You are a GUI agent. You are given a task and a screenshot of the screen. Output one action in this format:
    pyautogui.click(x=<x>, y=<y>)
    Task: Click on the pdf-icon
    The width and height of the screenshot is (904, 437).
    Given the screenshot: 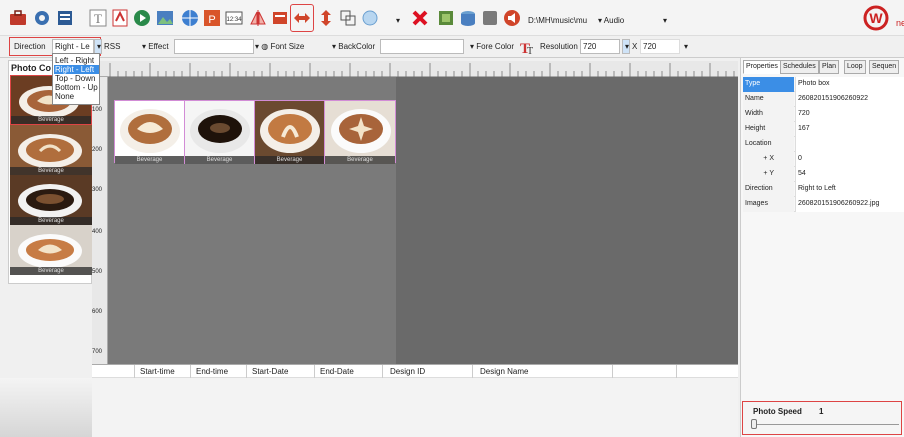 What is the action you would take?
    pyautogui.click(x=120, y=18)
    